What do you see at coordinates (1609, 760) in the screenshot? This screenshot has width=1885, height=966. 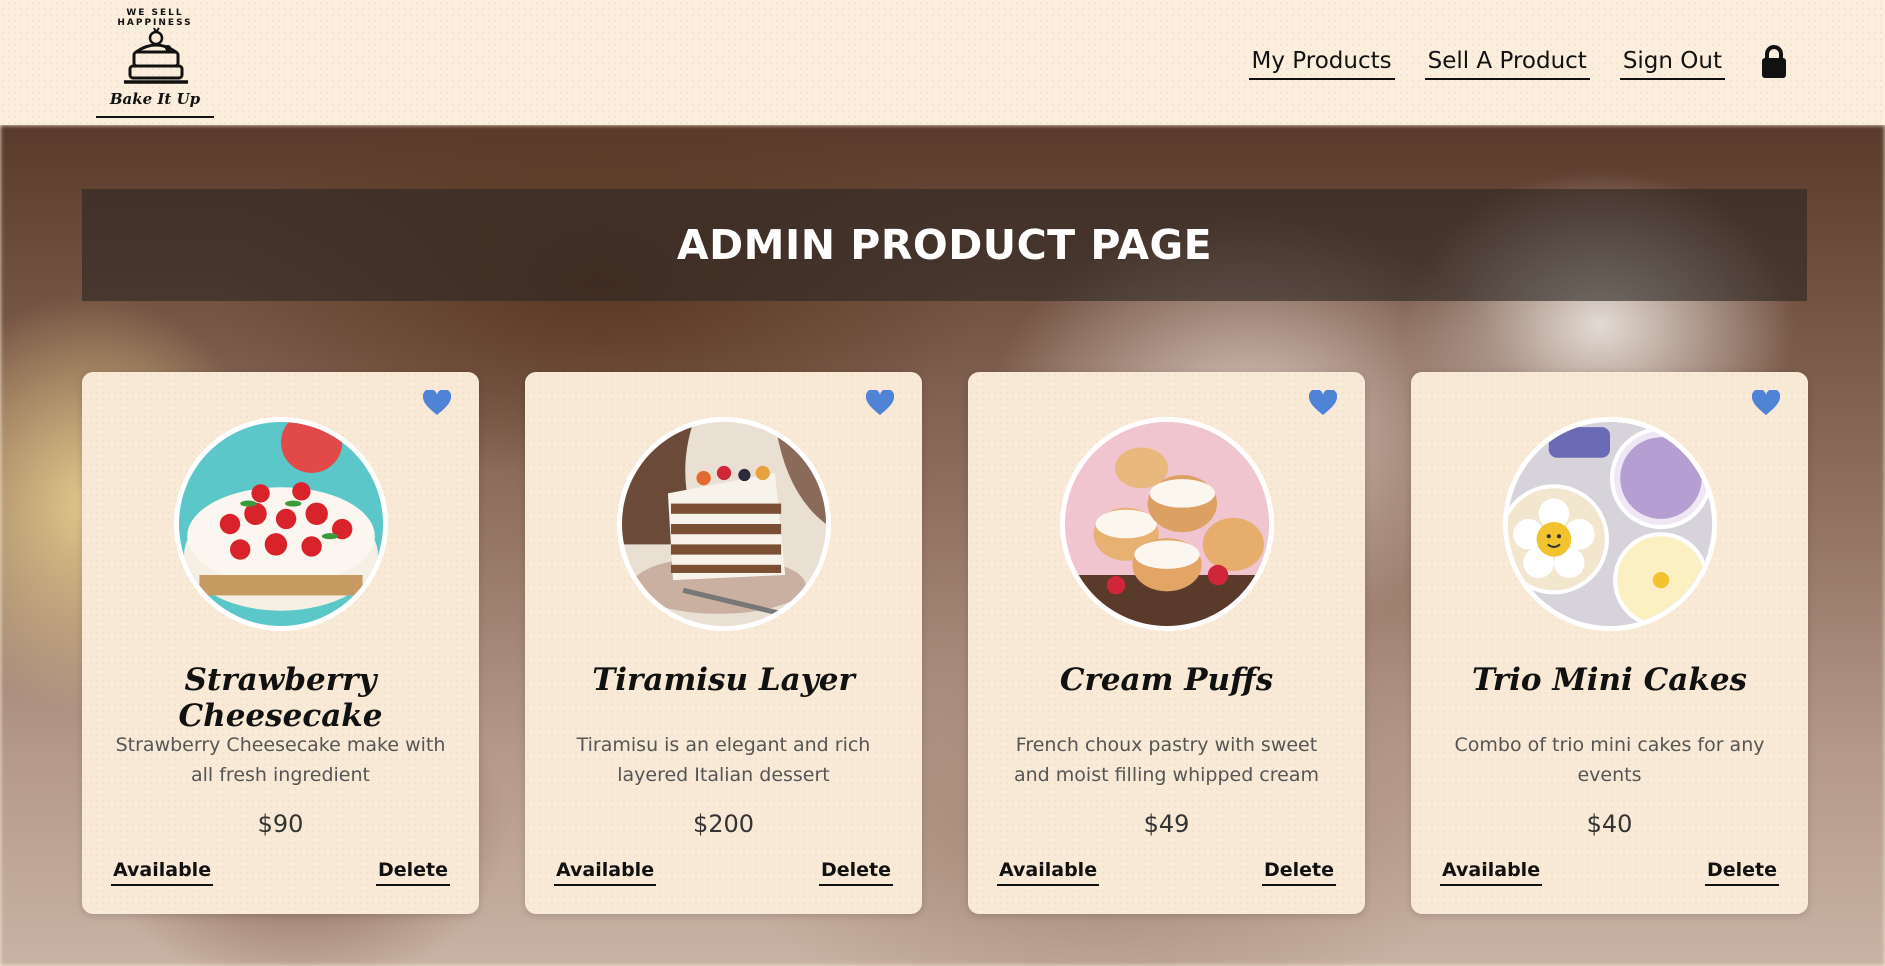 I see `product-description: Combo of trio mini cakes for any events` at bounding box center [1609, 760].